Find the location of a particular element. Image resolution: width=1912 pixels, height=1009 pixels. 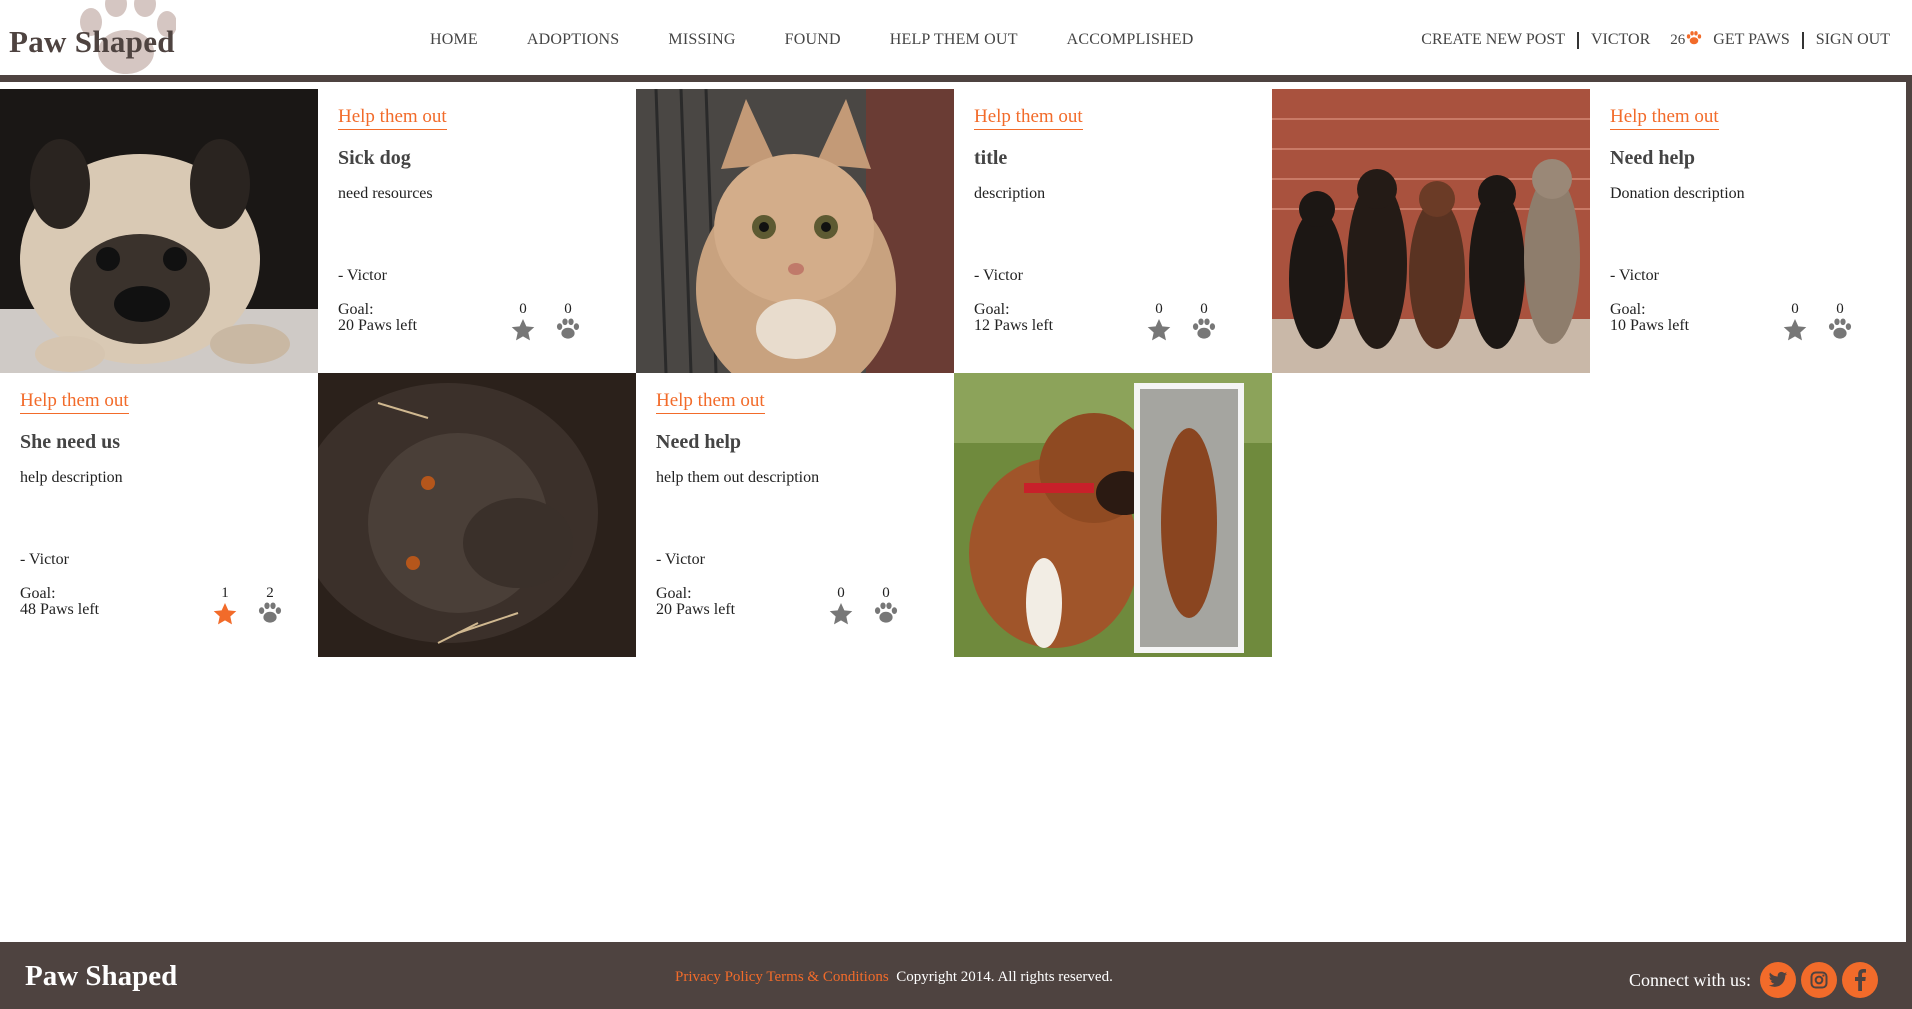

post-description: need resources is located at coordinates (385, 193).